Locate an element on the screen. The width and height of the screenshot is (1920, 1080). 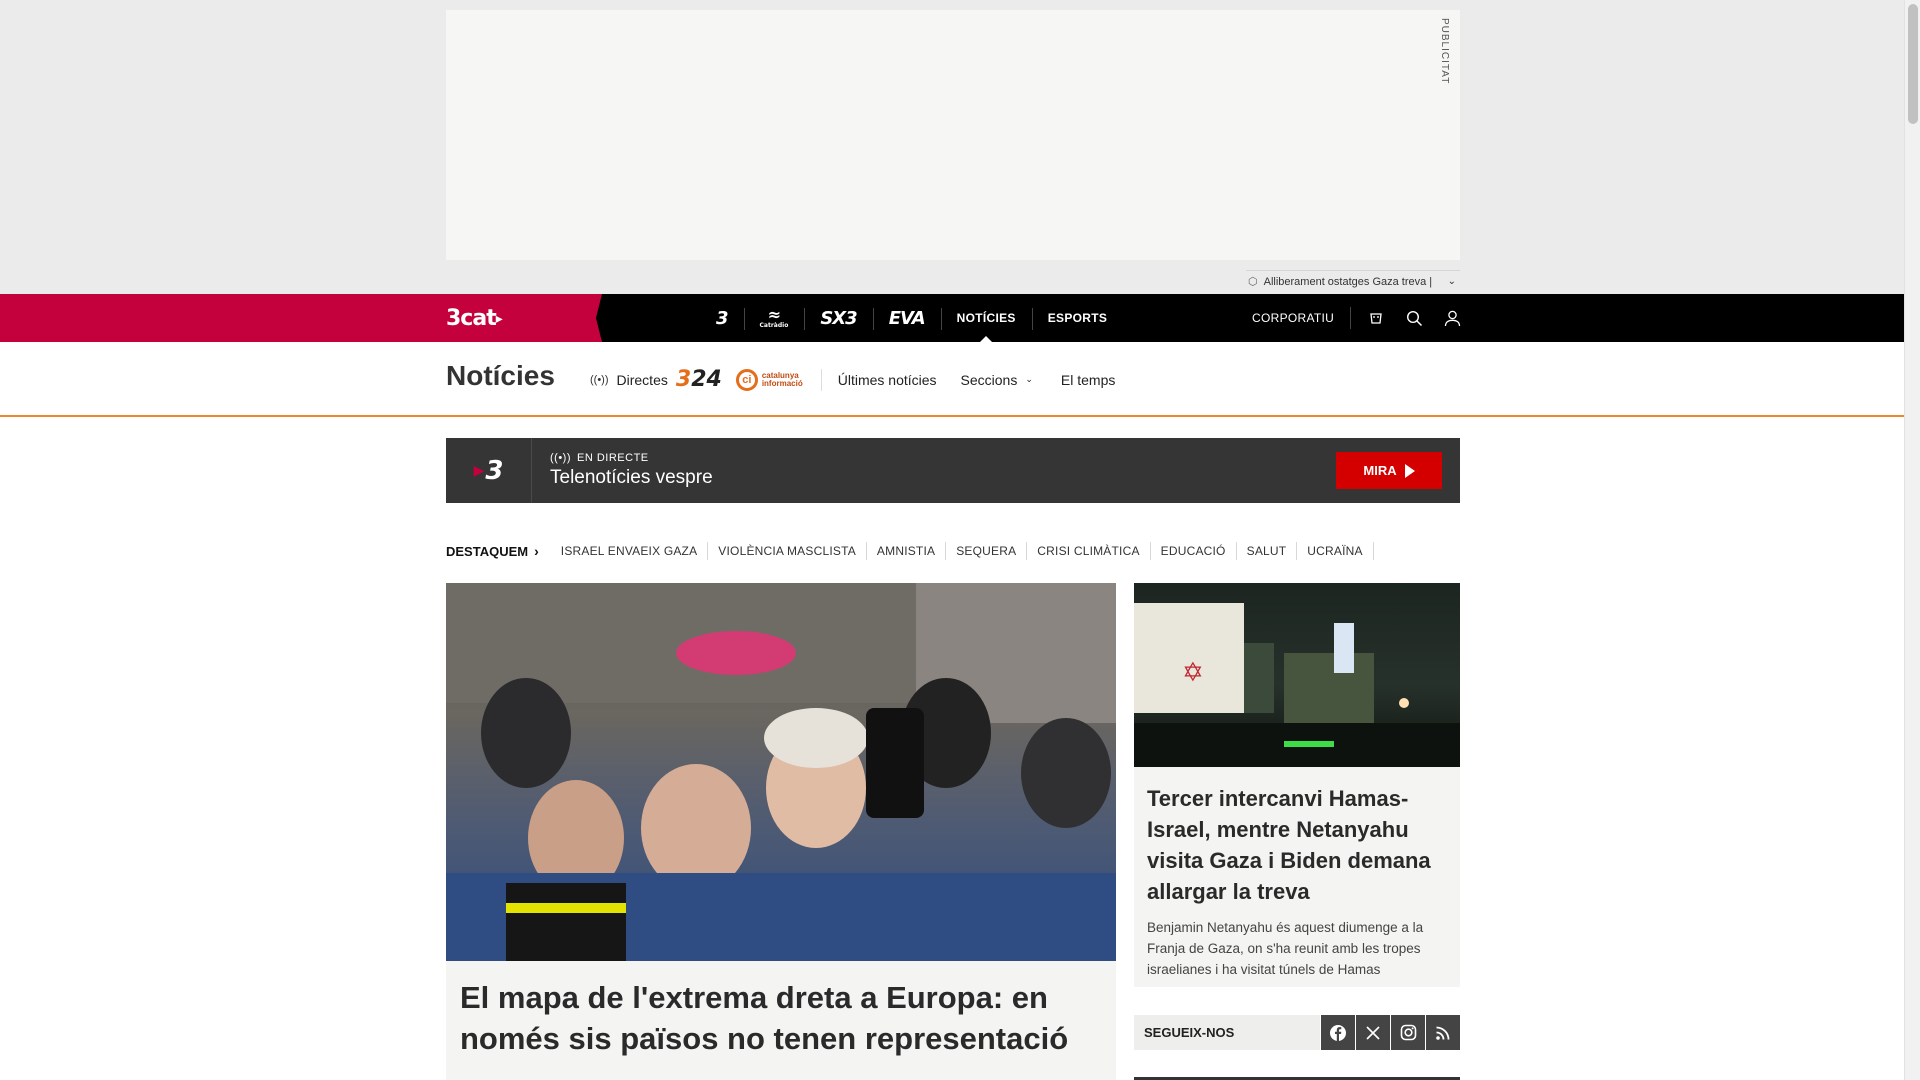
324-24: 24 is located at coordinates (706, 379).